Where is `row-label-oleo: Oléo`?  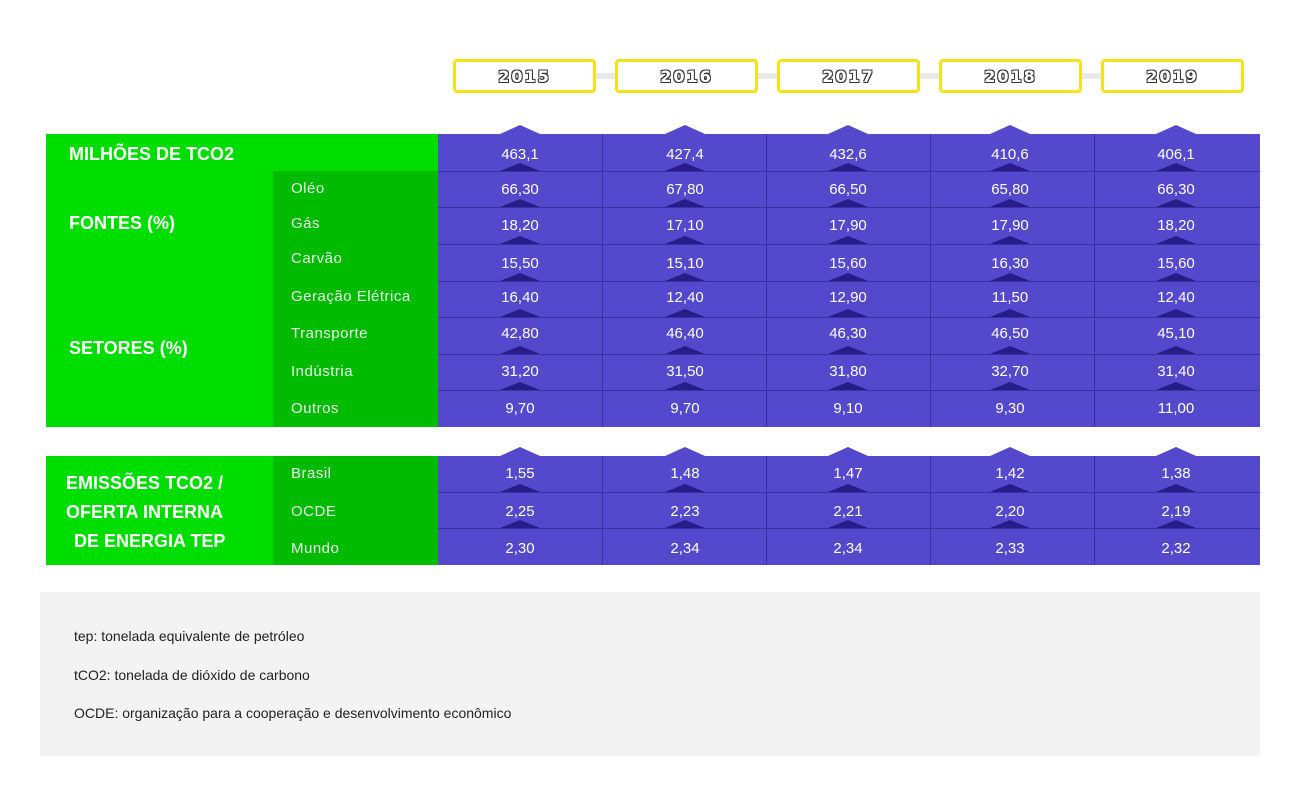 row-label-oleo: Oléo is located at coordinates (308, 188).